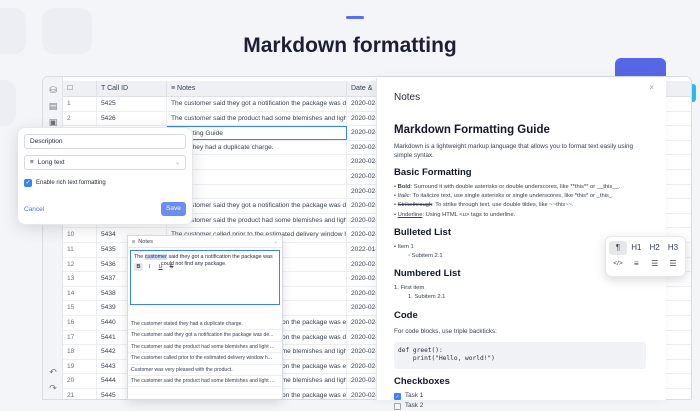 This screenshot has height=411, width=700. I want to click on cell-notes: stated they had a duplicate charge., so click(257, 147).